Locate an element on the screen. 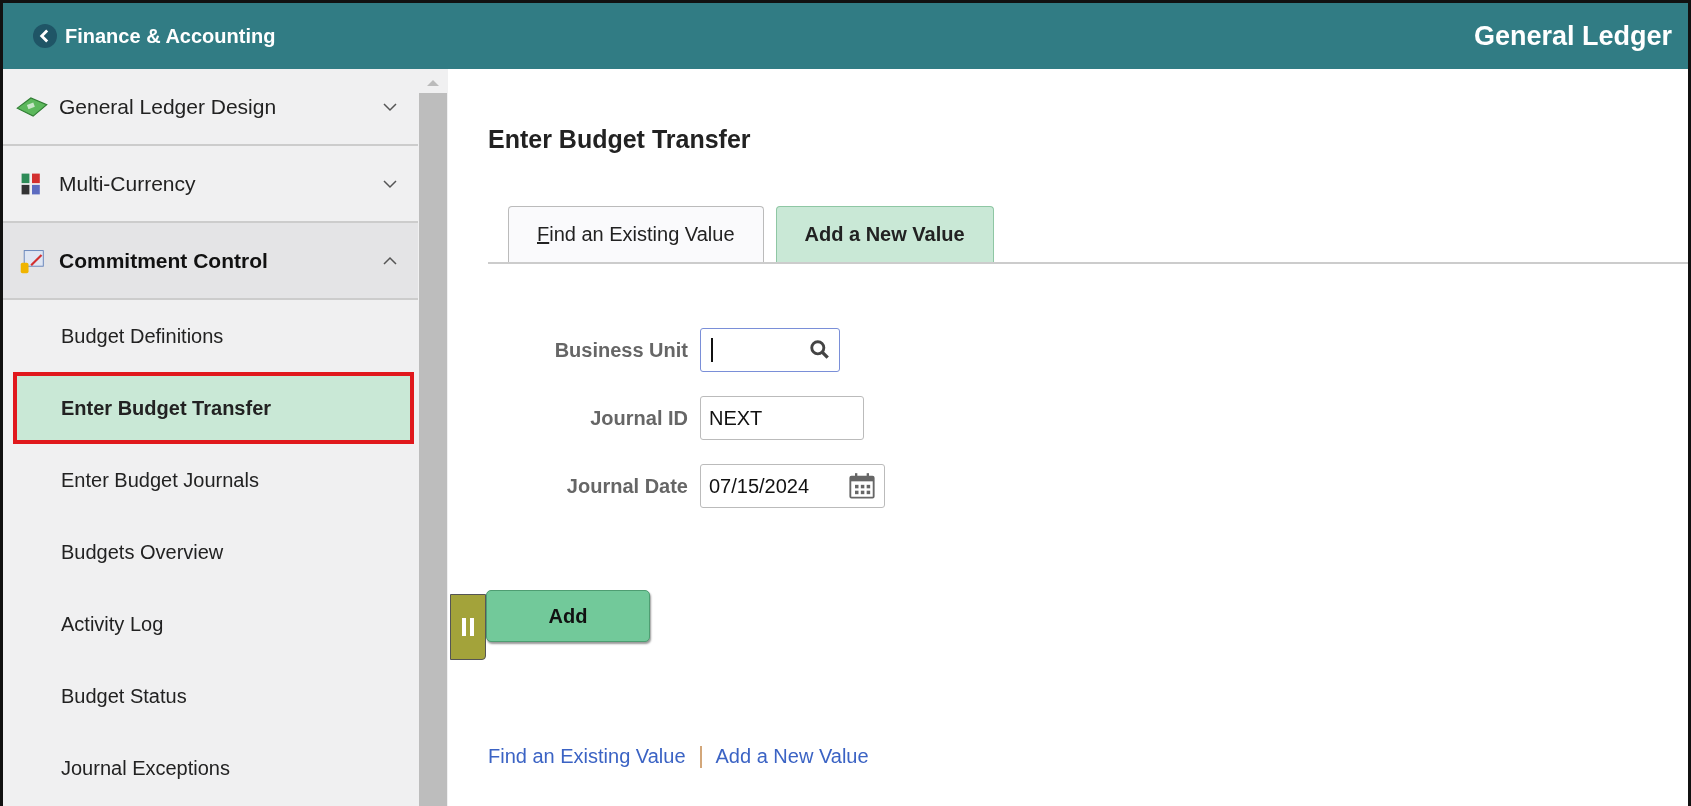 The height and width of the screenshot is (806, 1691). field-label: Journal ID is located at coordinates (639, 418).